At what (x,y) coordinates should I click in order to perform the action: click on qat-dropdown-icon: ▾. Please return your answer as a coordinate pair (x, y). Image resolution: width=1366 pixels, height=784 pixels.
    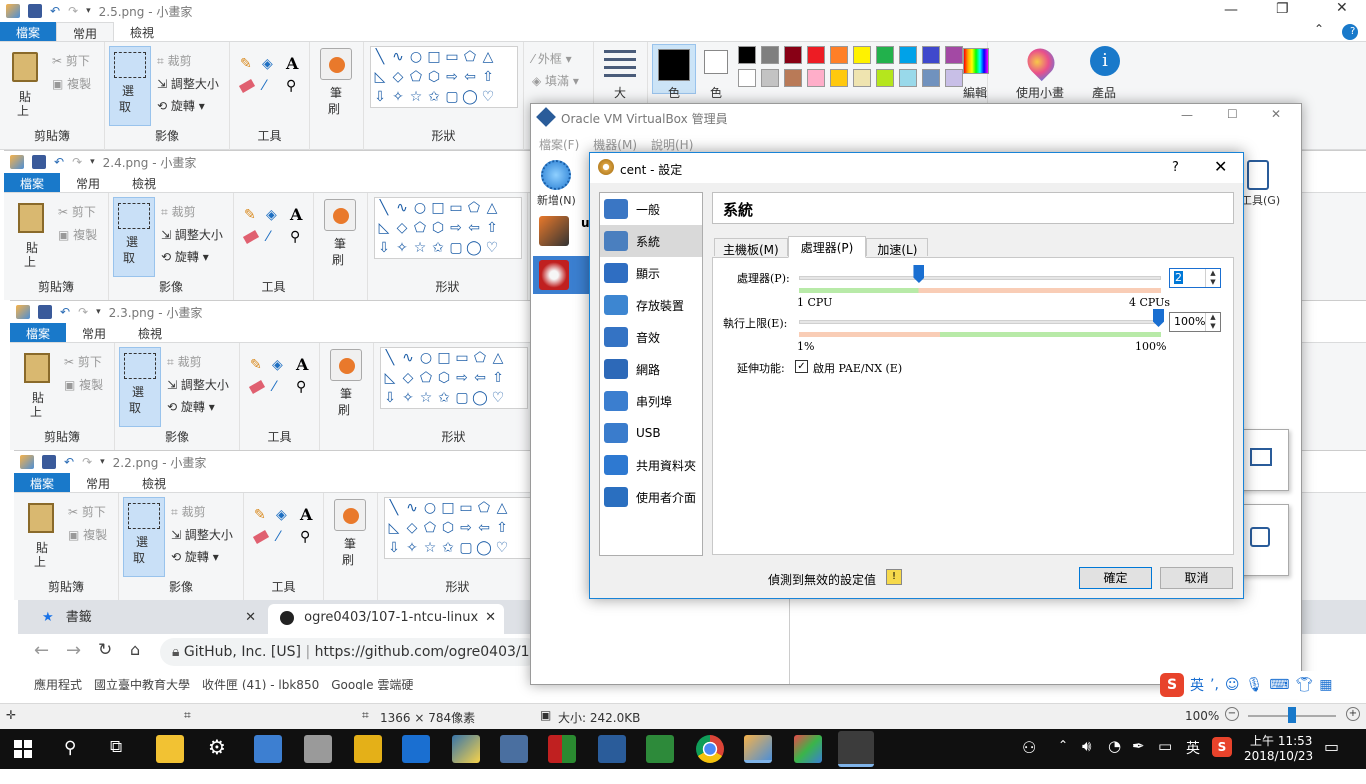
    Looking at the image, I should click on (88, 11).